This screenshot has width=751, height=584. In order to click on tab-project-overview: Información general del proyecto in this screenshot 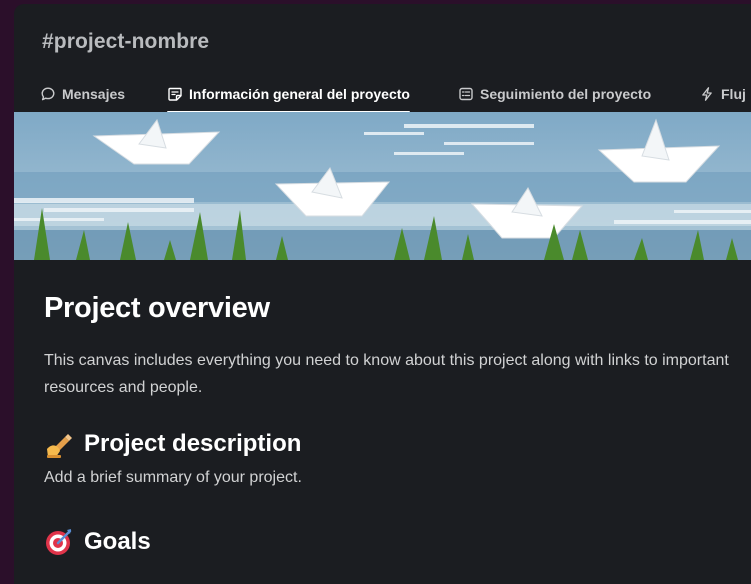, I will do `click(288, 94)`.